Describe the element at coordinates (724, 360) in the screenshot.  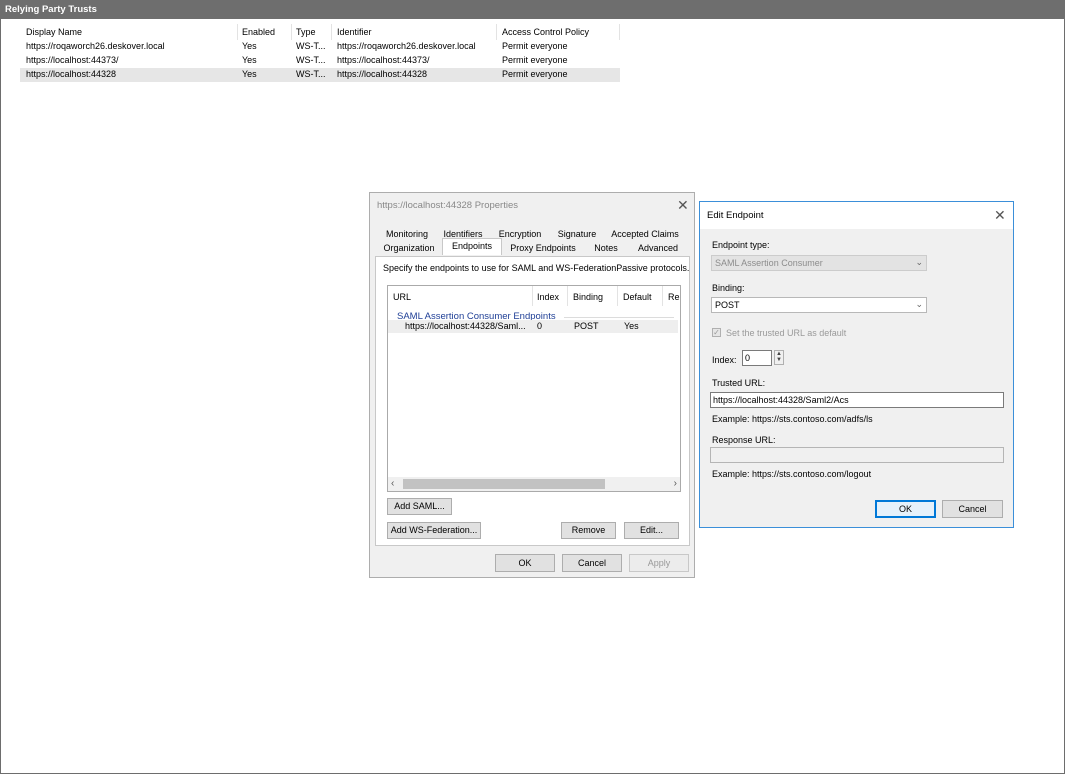
I see `index-label: Index:` at that location.